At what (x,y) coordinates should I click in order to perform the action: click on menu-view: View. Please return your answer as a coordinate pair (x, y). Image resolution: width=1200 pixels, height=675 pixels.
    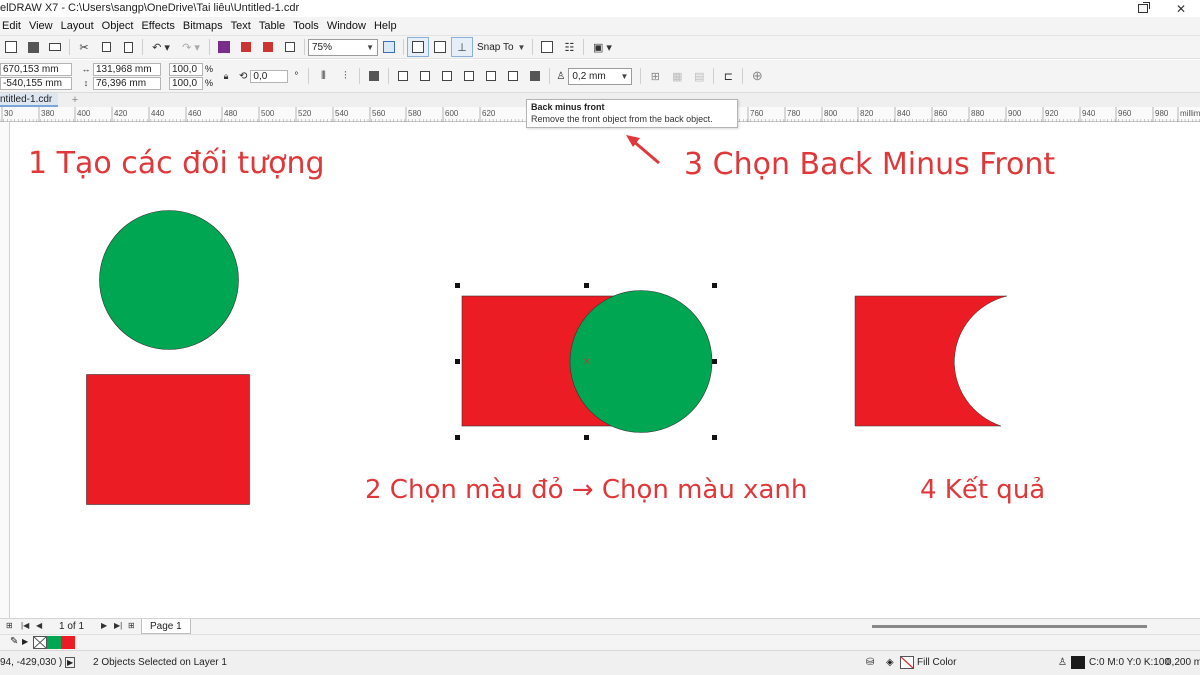
    Looking at the image, I should click on (45, 26).